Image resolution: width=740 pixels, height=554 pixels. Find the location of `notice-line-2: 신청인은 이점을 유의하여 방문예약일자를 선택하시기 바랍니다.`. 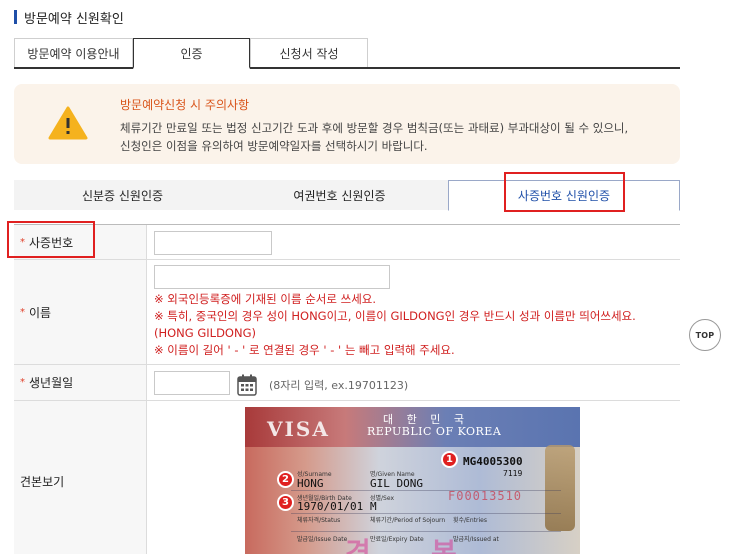

notice-line-2: 신청인은 이점을 유의하여 방문예약일자를 선택하시기 바랍니다. is located at coordinates (274, 146).